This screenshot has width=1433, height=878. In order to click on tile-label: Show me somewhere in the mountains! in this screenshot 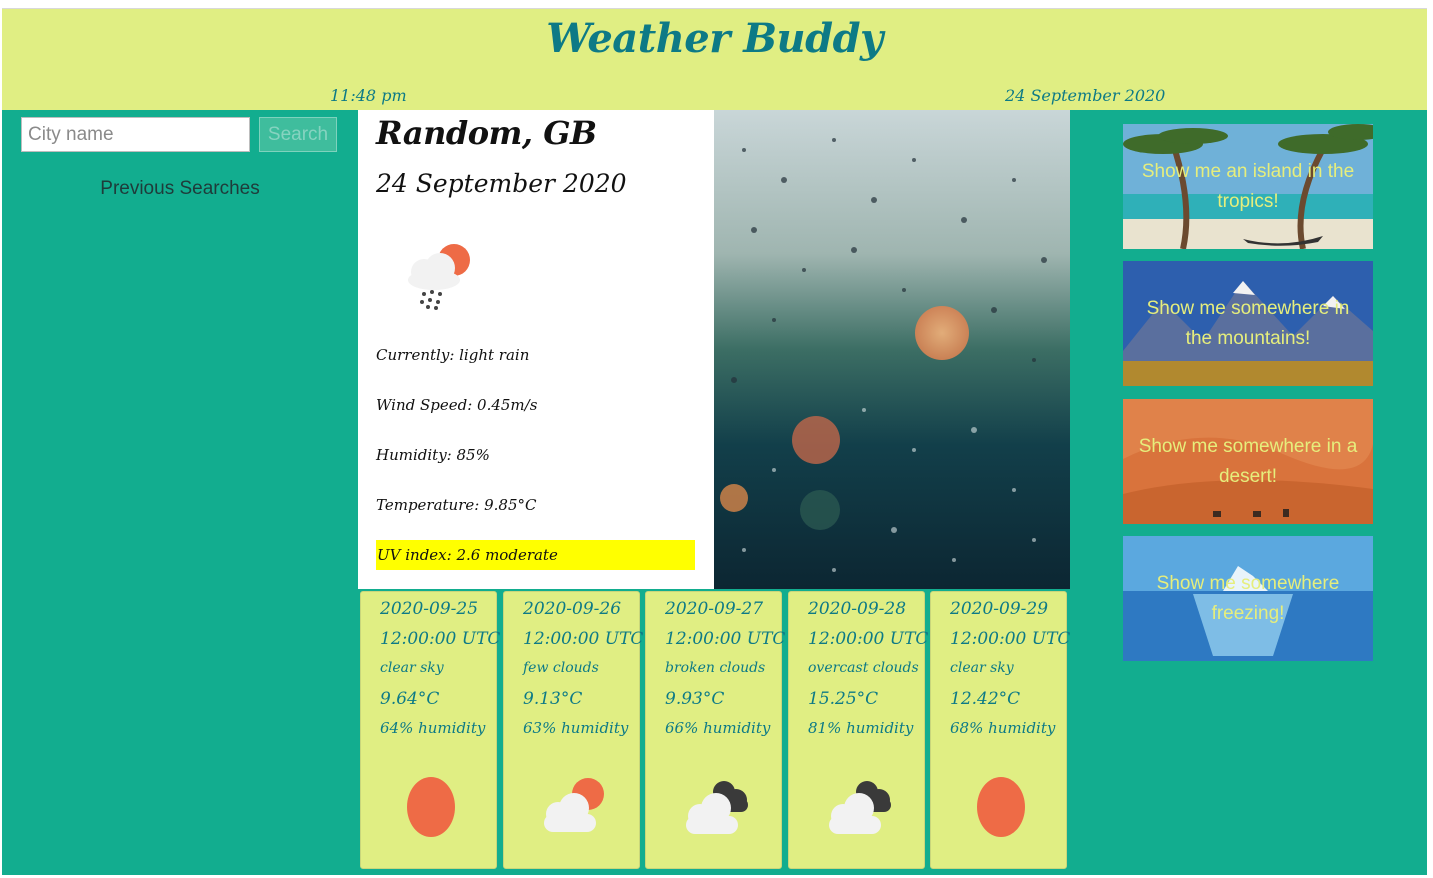, I will do `click(1248, 323)`.